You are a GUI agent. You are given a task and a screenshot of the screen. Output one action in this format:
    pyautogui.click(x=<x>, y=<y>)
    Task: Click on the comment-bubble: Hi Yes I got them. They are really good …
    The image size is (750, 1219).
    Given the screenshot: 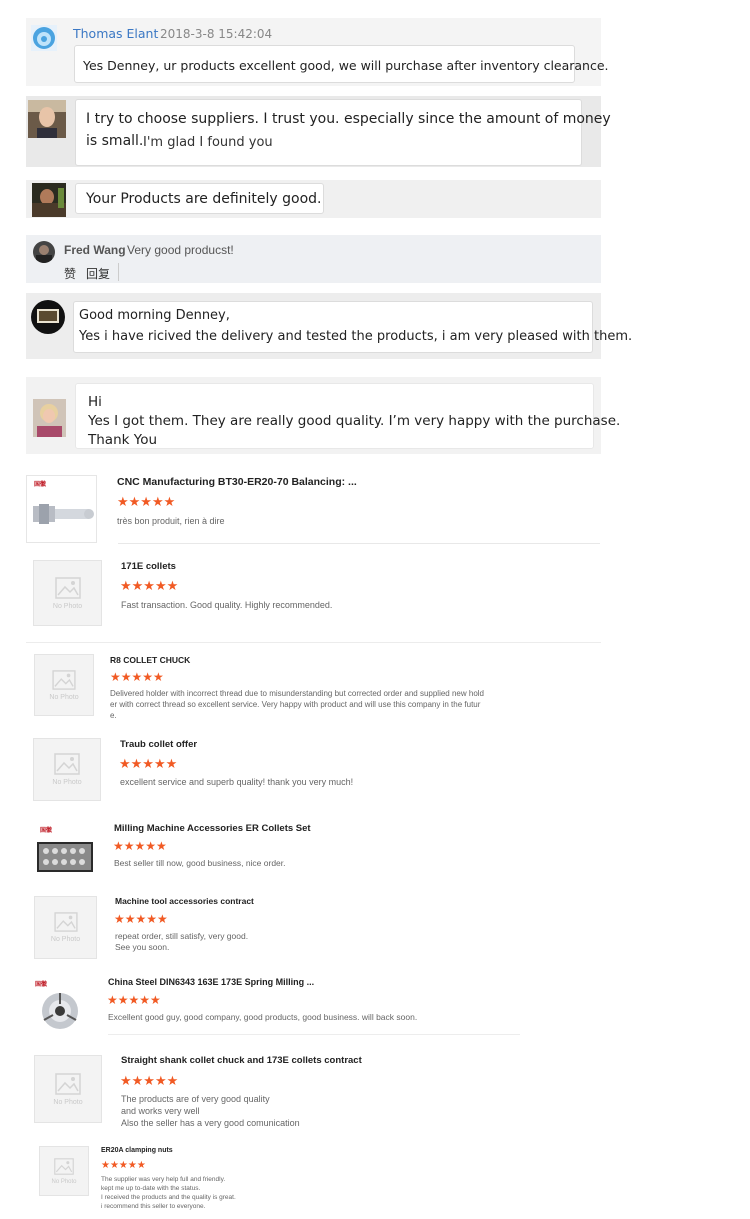 What is the action you would take?
    pyautogui.click(x=347, y=416)
    